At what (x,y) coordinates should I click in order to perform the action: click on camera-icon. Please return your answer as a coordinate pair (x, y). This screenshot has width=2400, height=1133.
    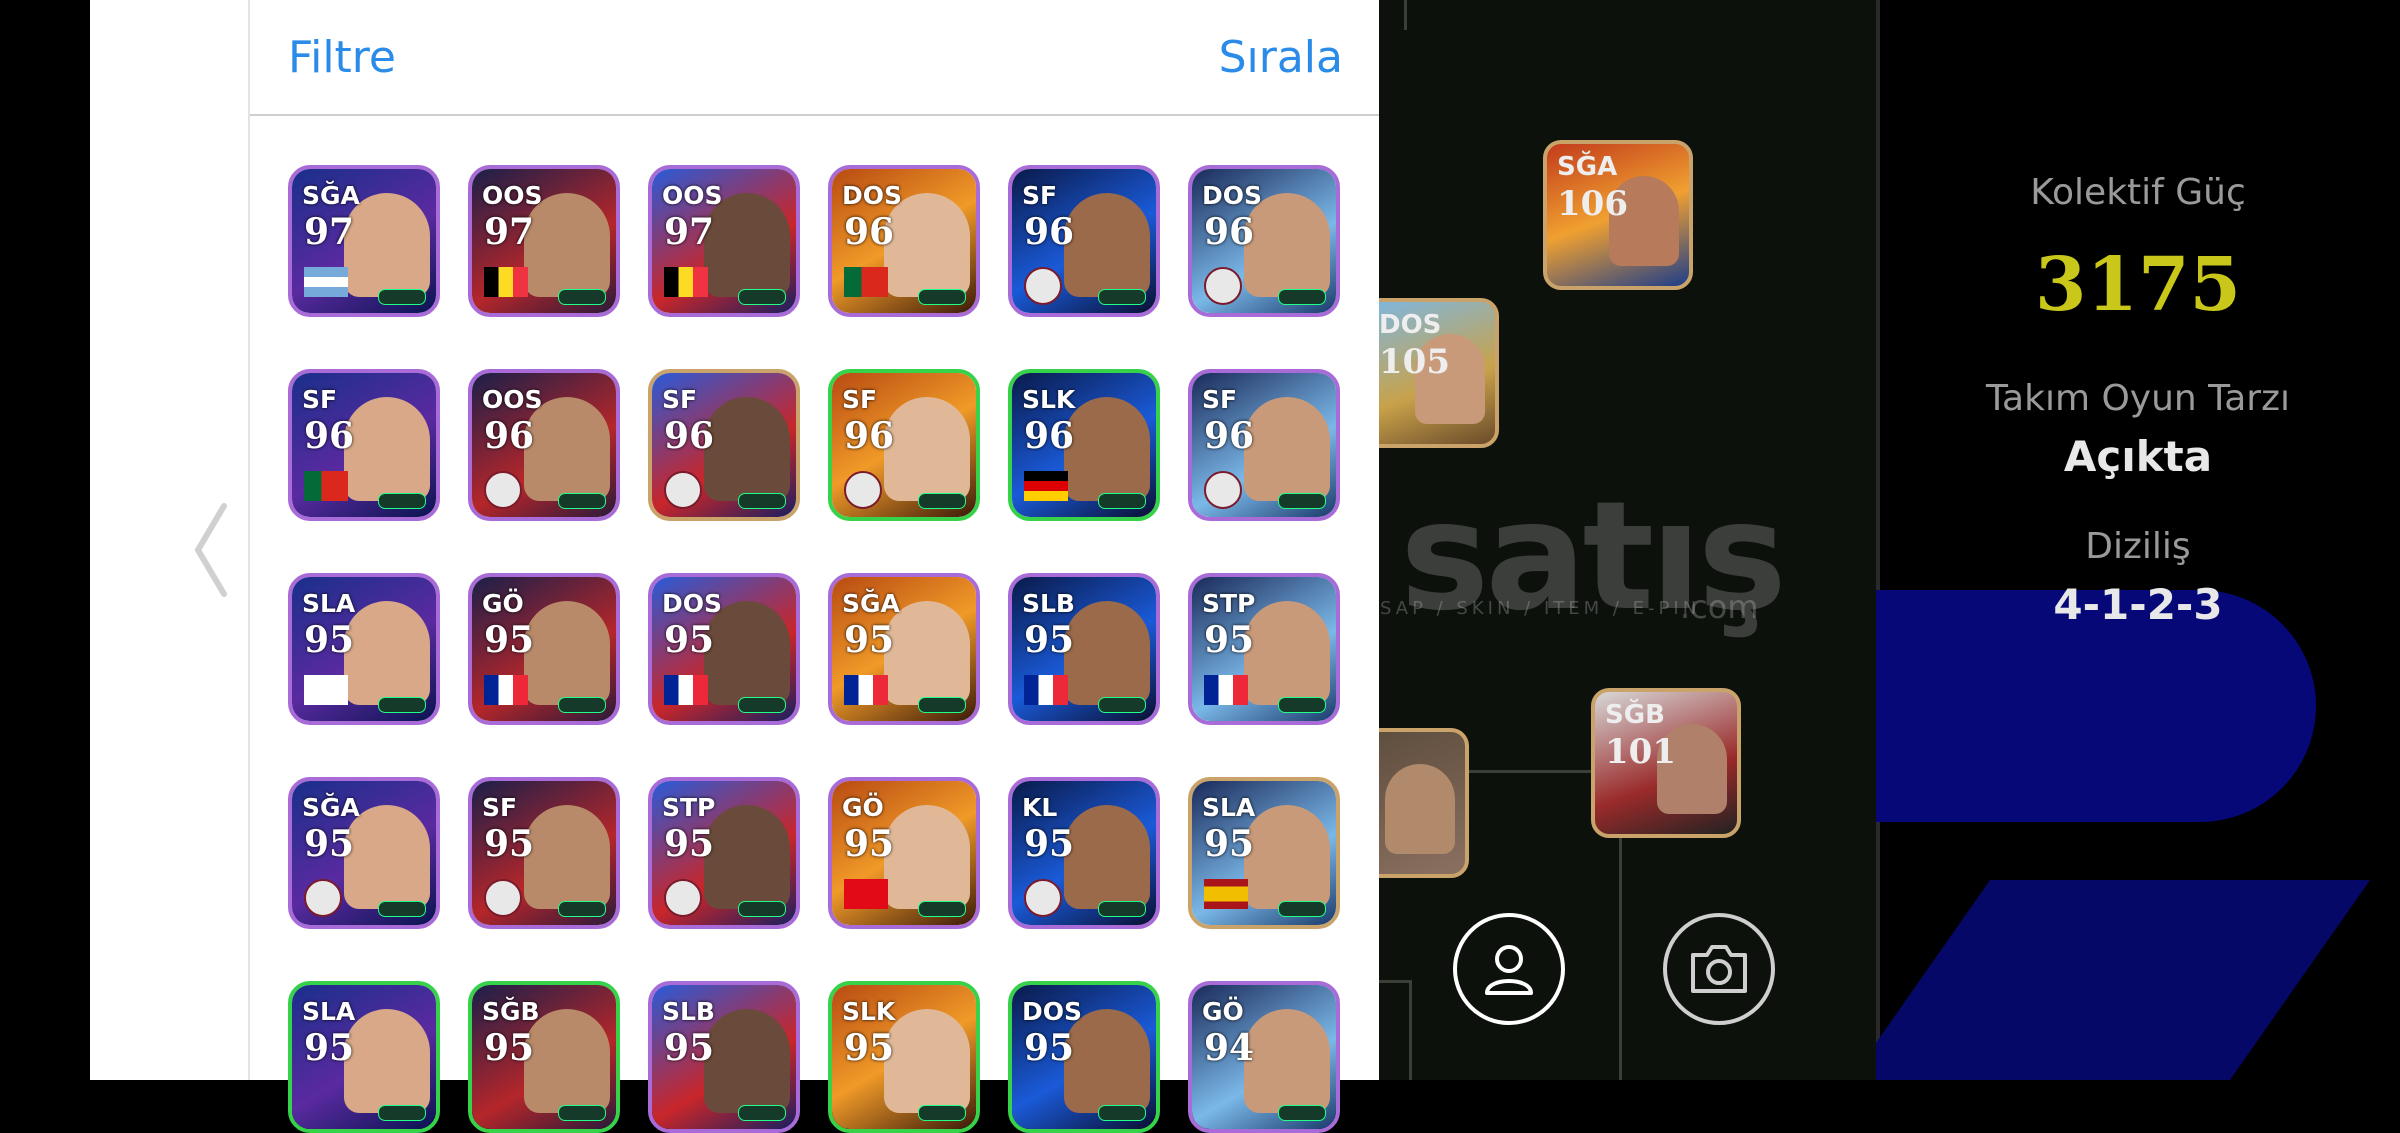
    Looking at the image, I should click on (1719, 969).